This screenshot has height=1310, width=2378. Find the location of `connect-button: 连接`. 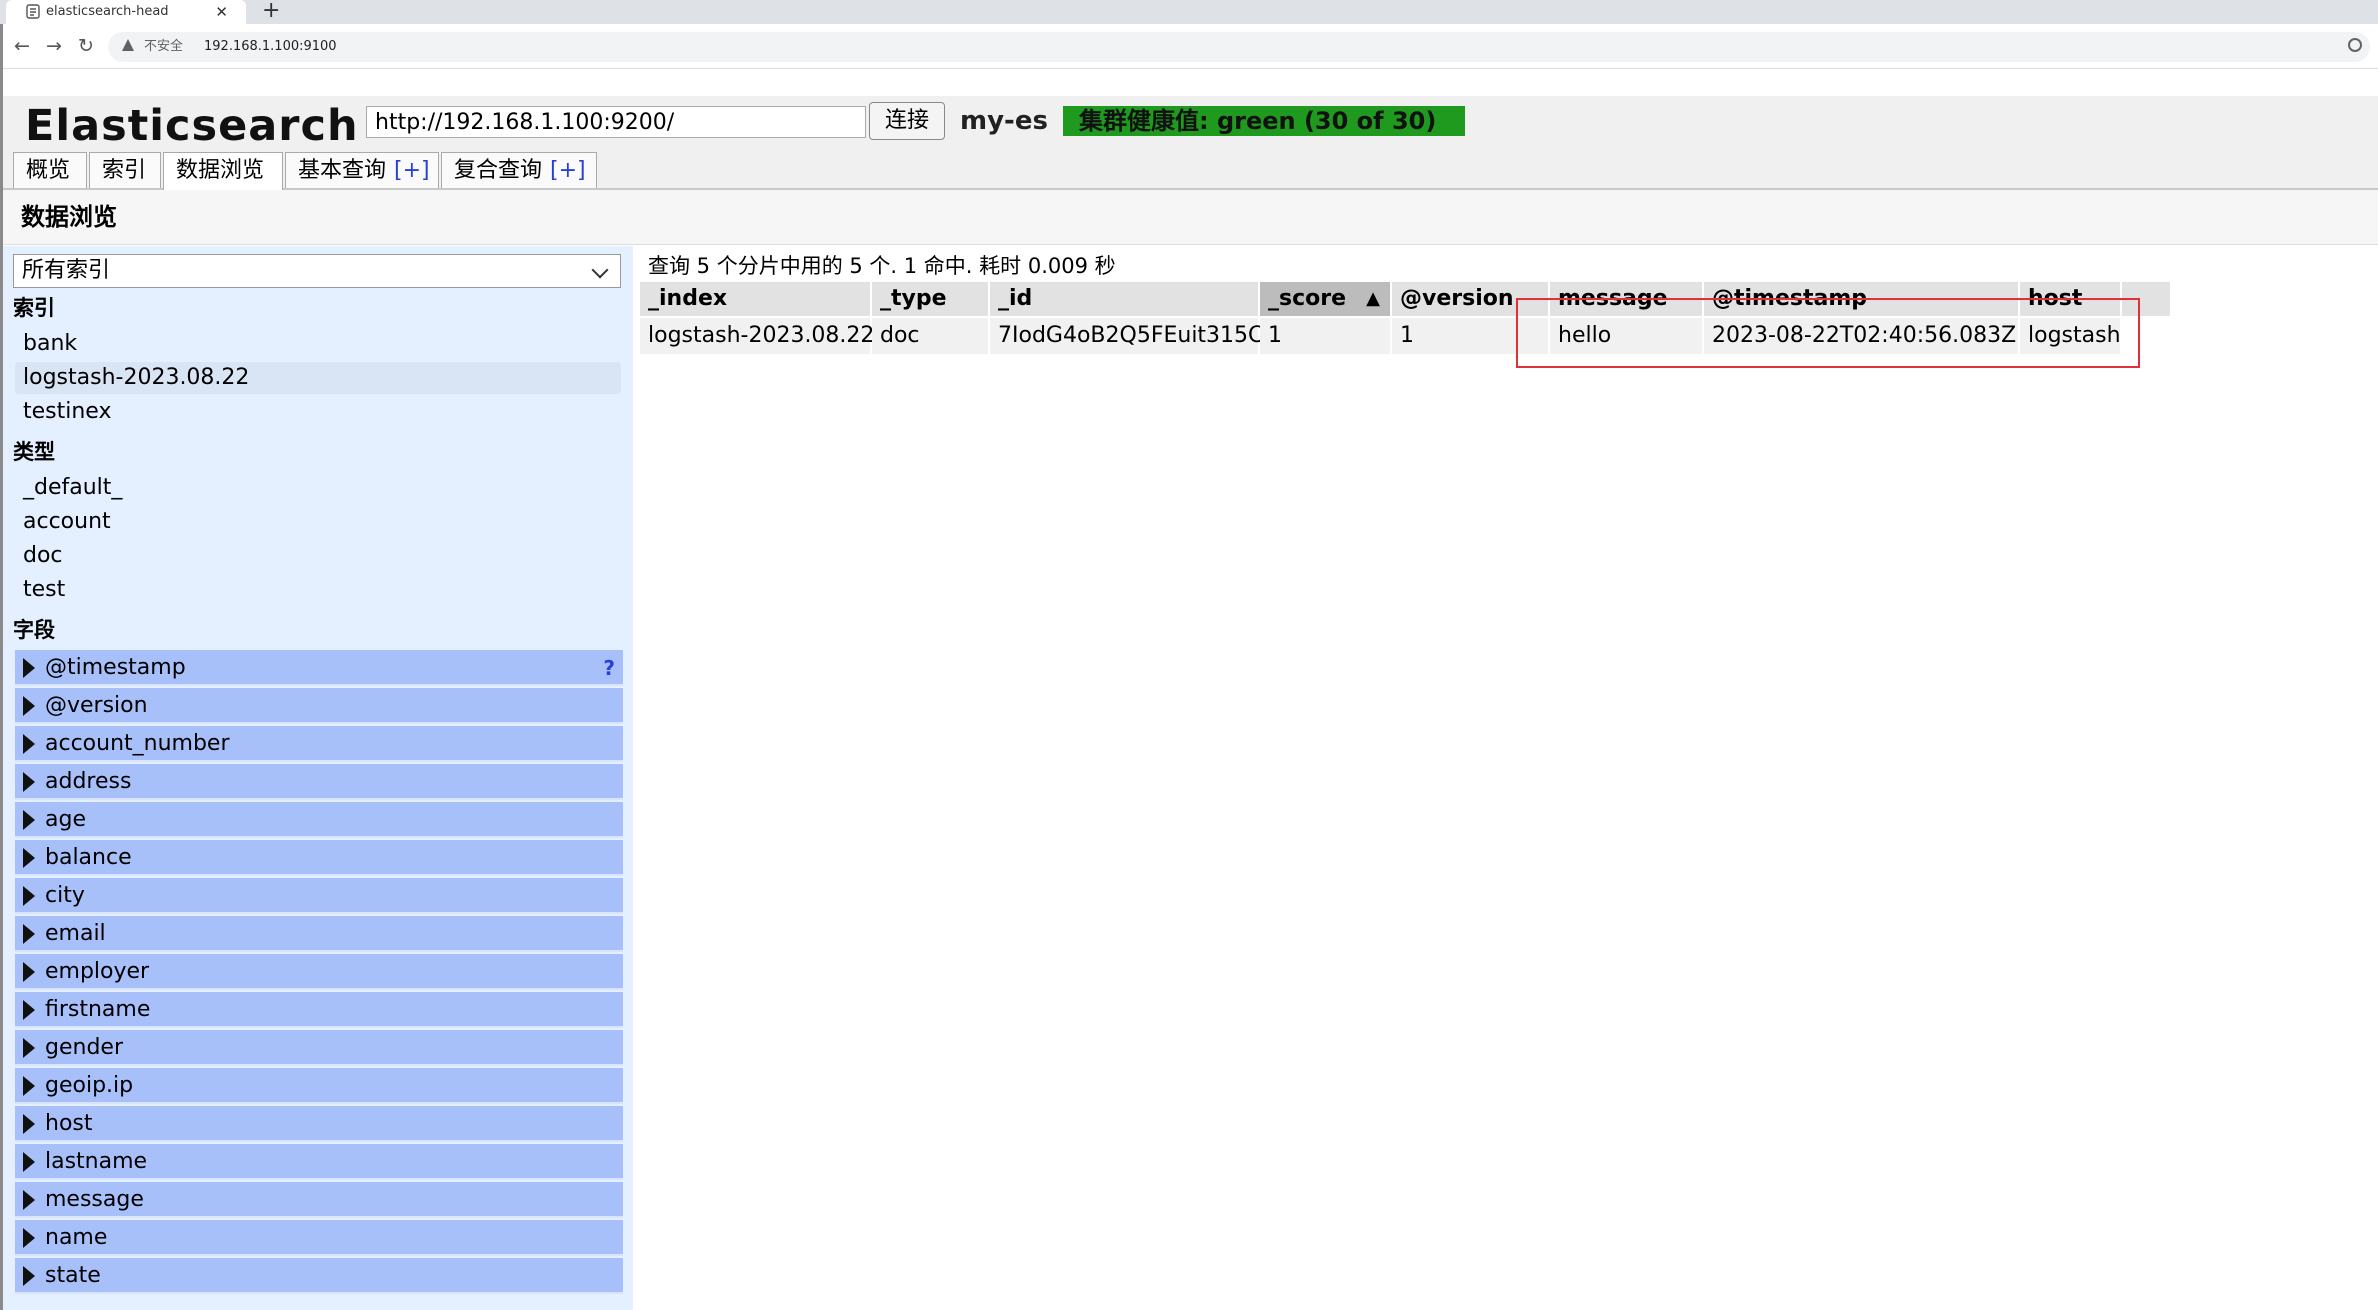

connect-button: 连接 is located at coordinates (907, 121).